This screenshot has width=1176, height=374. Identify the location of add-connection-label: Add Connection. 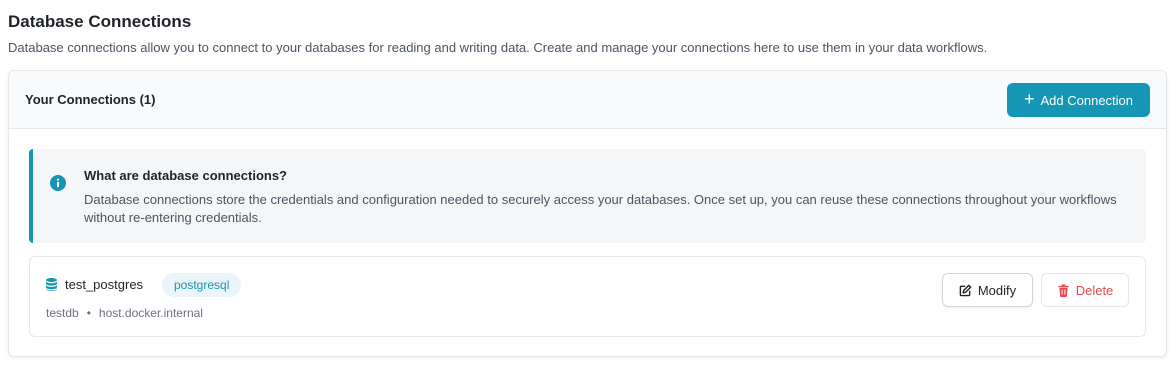
(1087, 100).